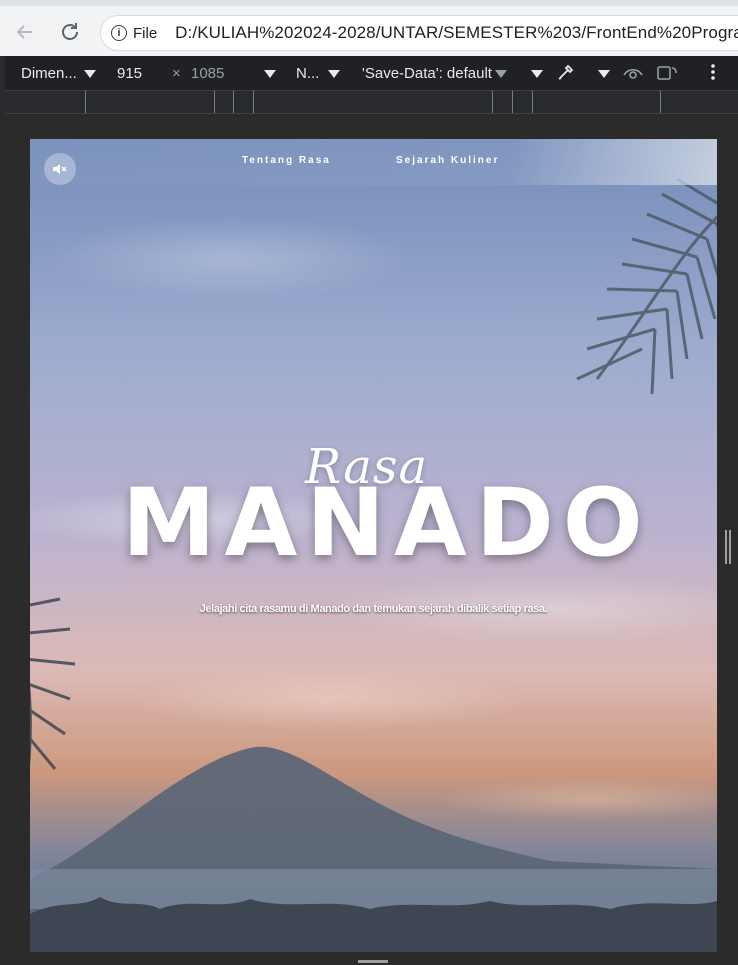 The image size is (738, 965). What do you see at coordinates (447, 160) in the screenshot?
I see `nav-link-sejarah-kuliner: Sejarah Kuliner` at bounding box center [447, 160].